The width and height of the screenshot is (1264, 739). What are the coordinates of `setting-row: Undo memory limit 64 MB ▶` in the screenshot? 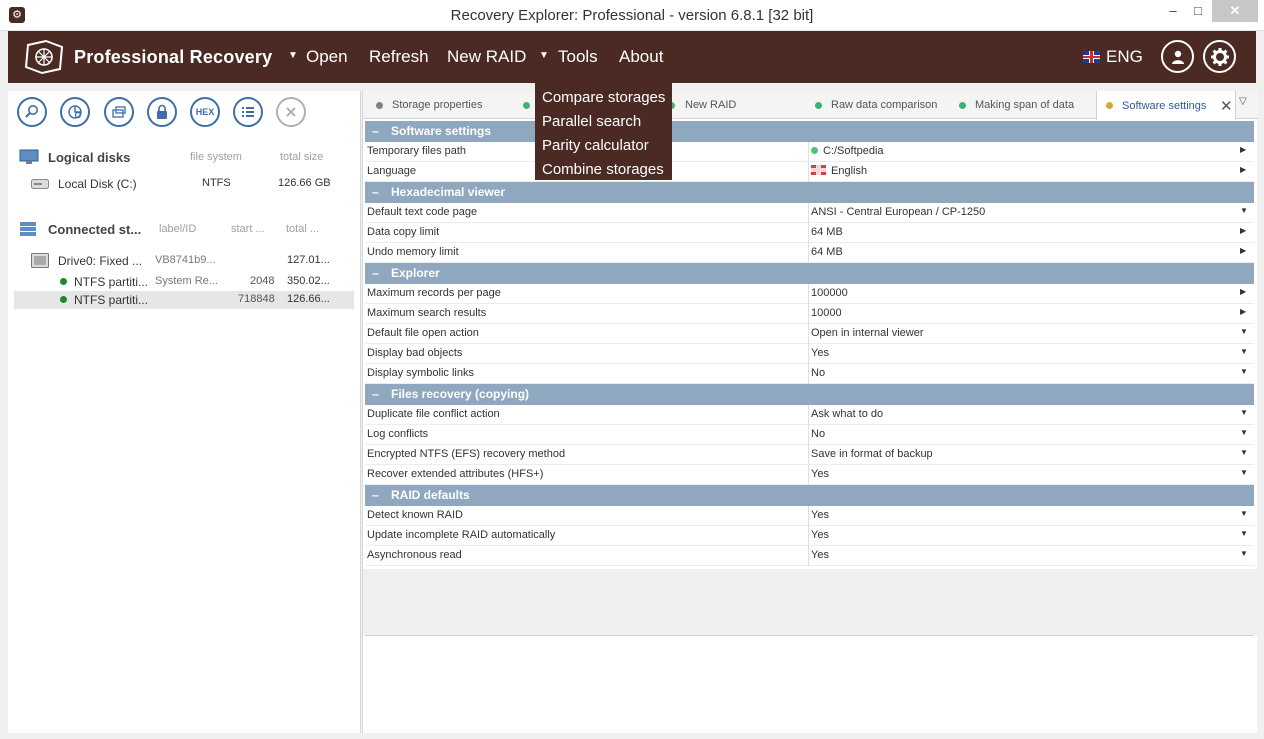 It's located at (809, 253).